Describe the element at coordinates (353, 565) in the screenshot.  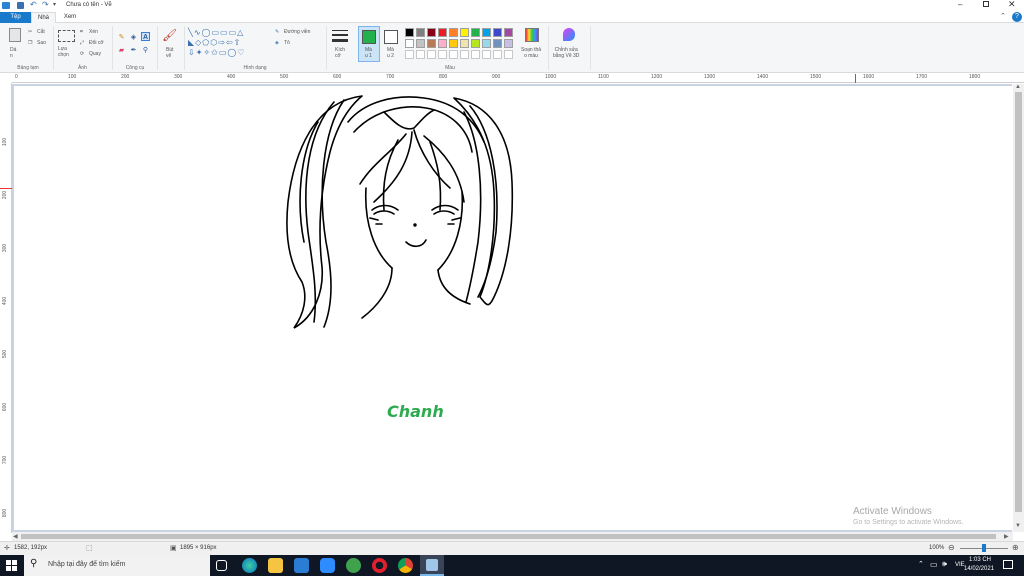
I see `green-app-icon` at that location.